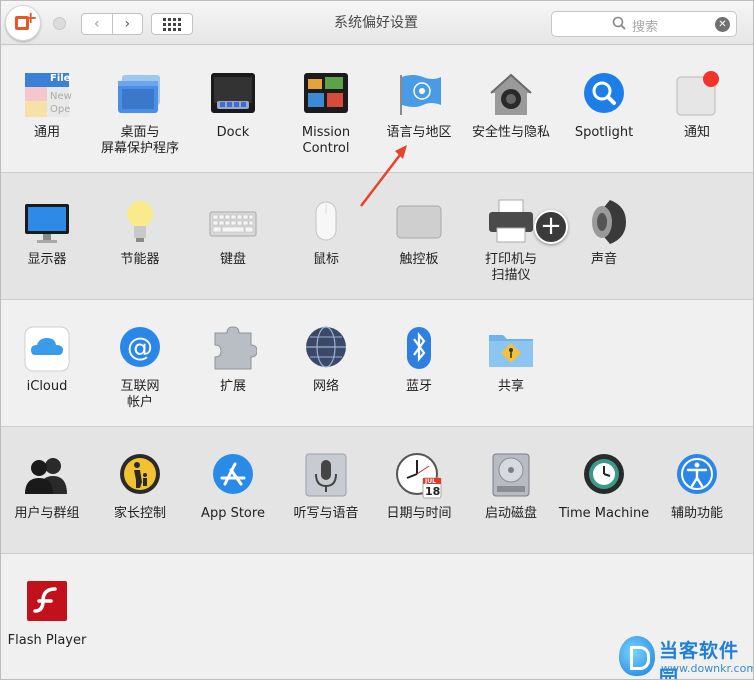 The height and width of the screenshot is (680, 754). I want to click on display-icon, so click(47, 222).